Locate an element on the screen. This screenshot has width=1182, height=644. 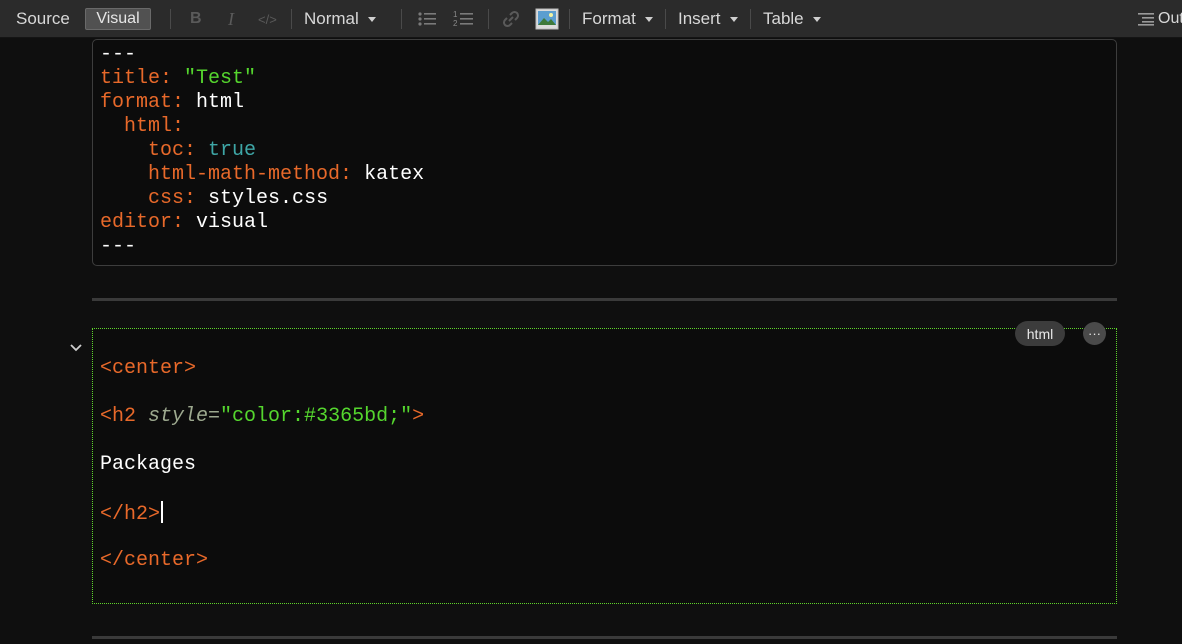
yaml-key-css: css: is located at coordinates (172, 198).